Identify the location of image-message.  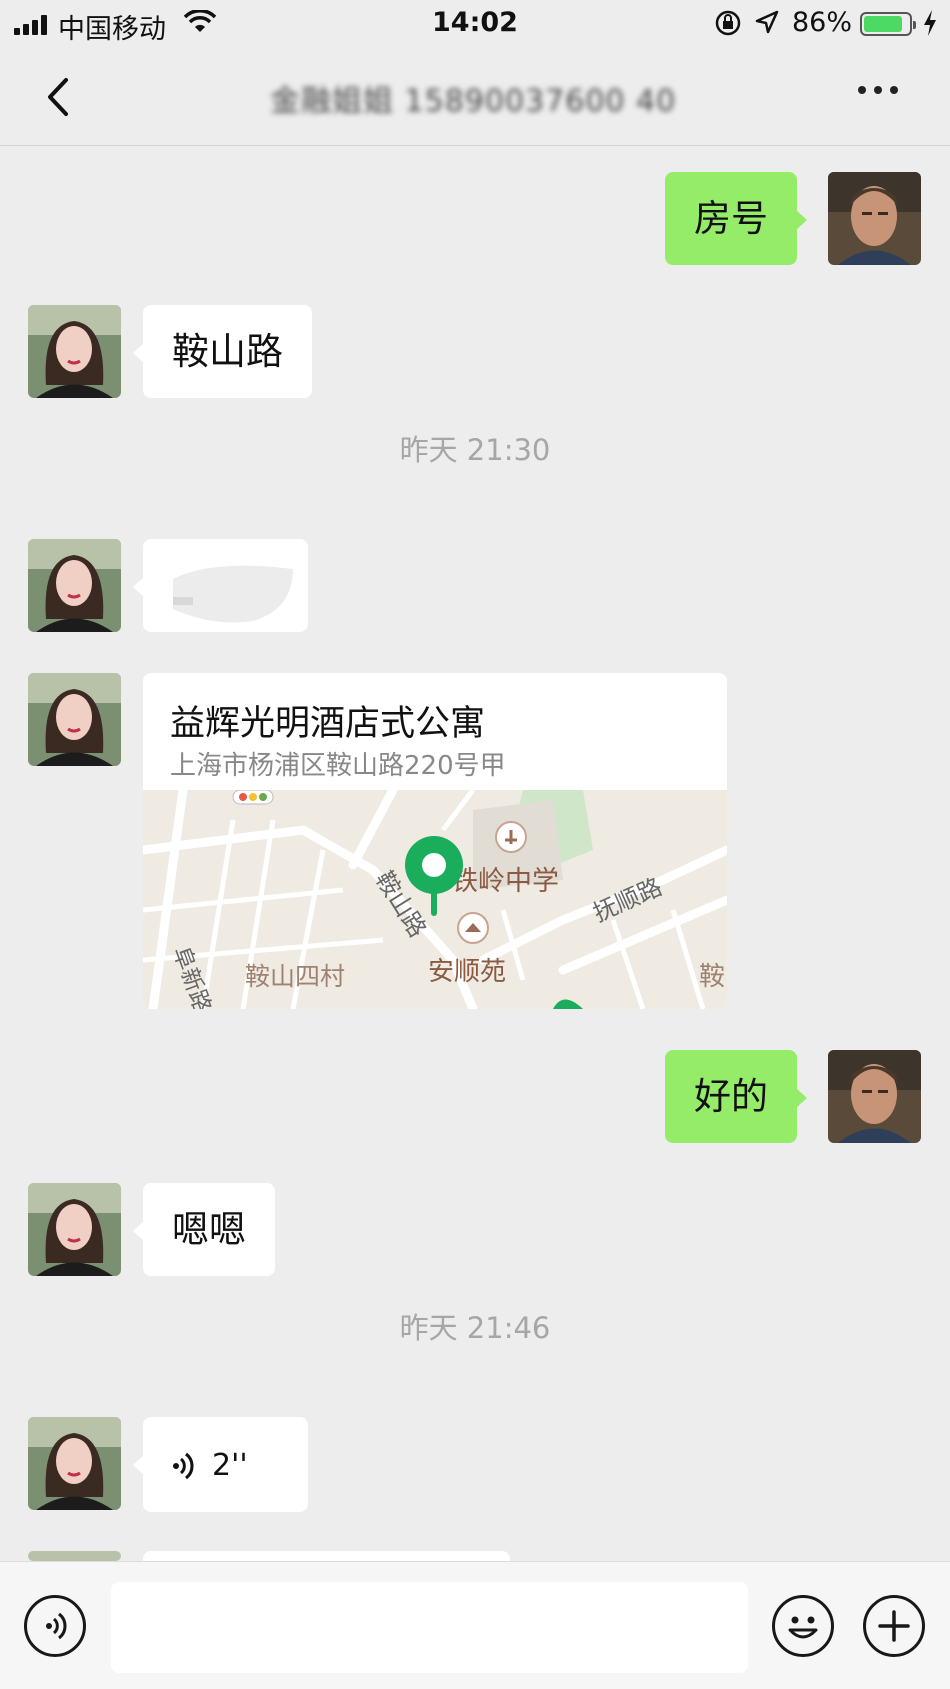
(220, 585).